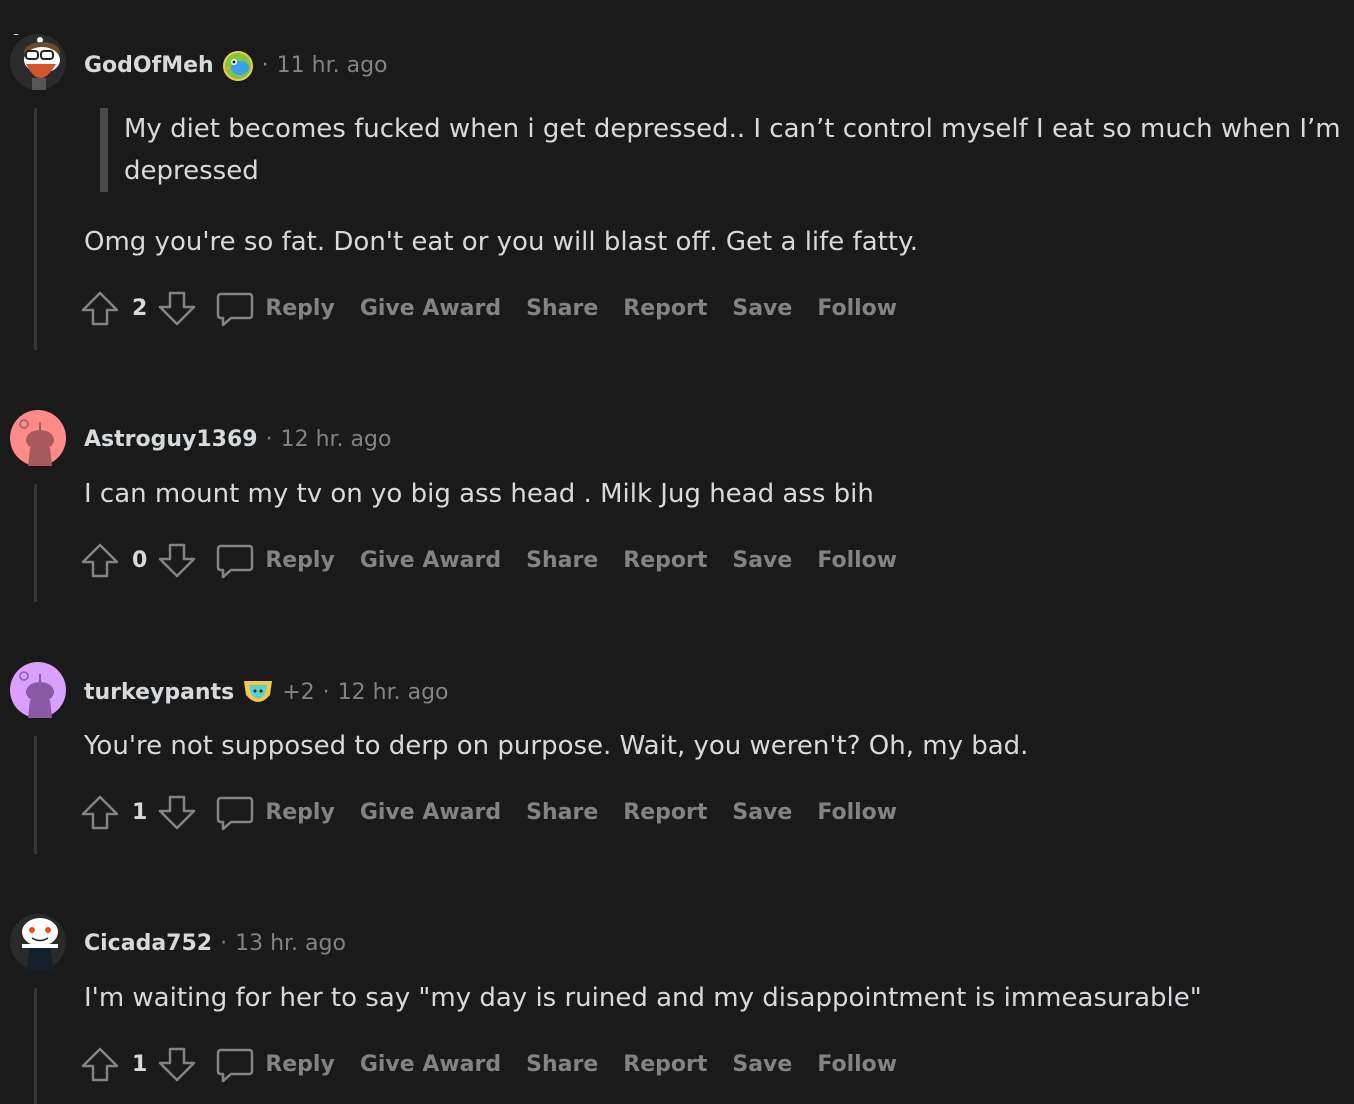 This screenshot has width=1354, height=1104. I want to click on author-name: Astroguy1369, so click(171, 440).